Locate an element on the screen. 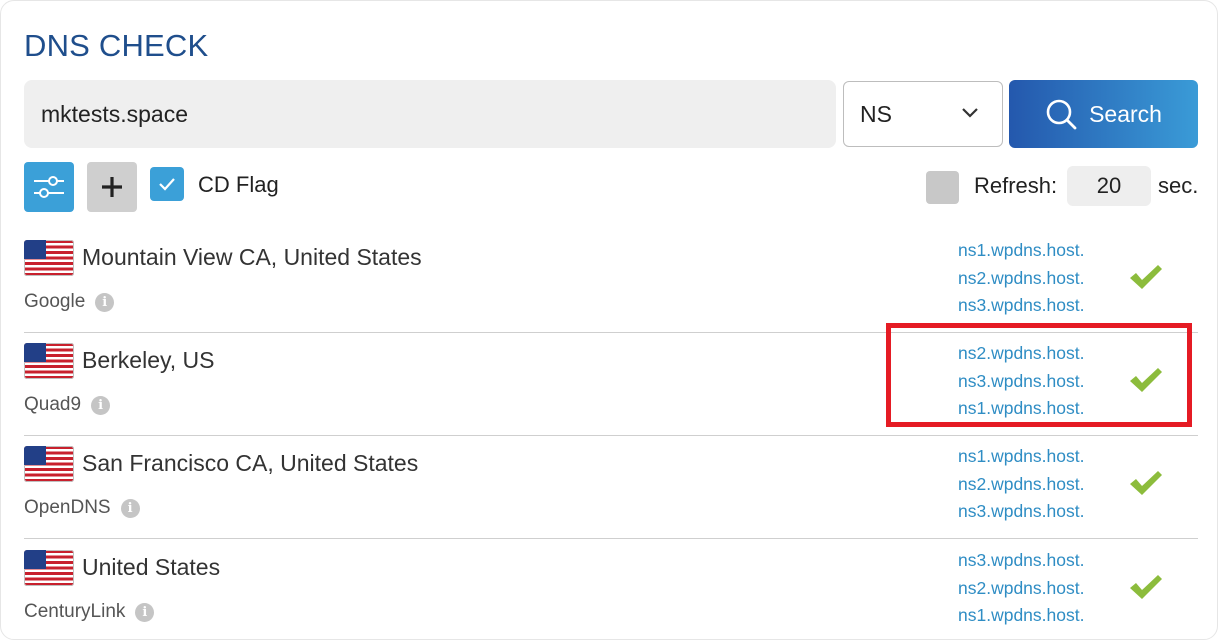 The width and height of the screenshot is (1220, 642). result-location: United States is located at coordinates (151, 567).